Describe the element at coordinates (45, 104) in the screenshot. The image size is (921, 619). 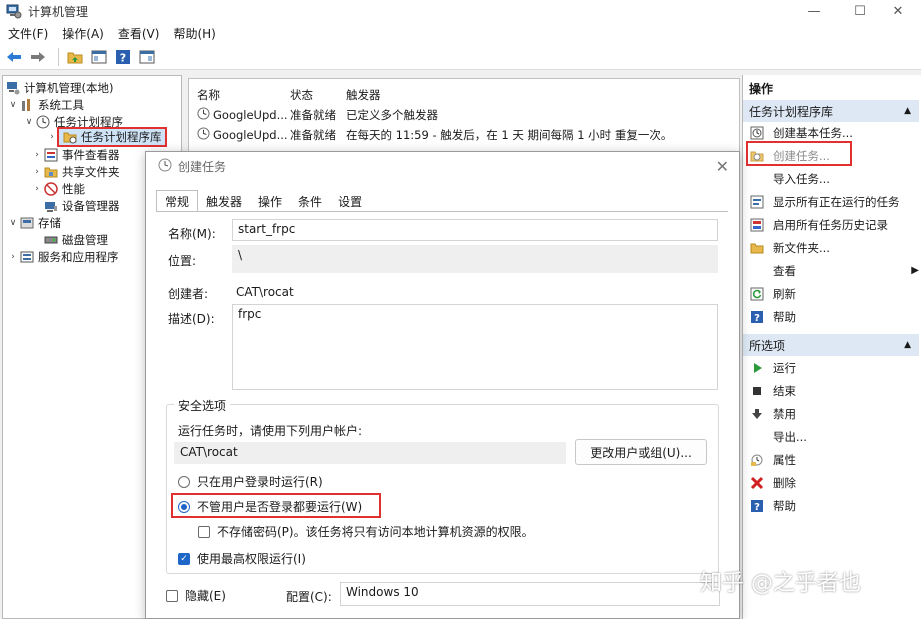
I see `tree-item-system-tools: ∨ 系统工具` at that location.